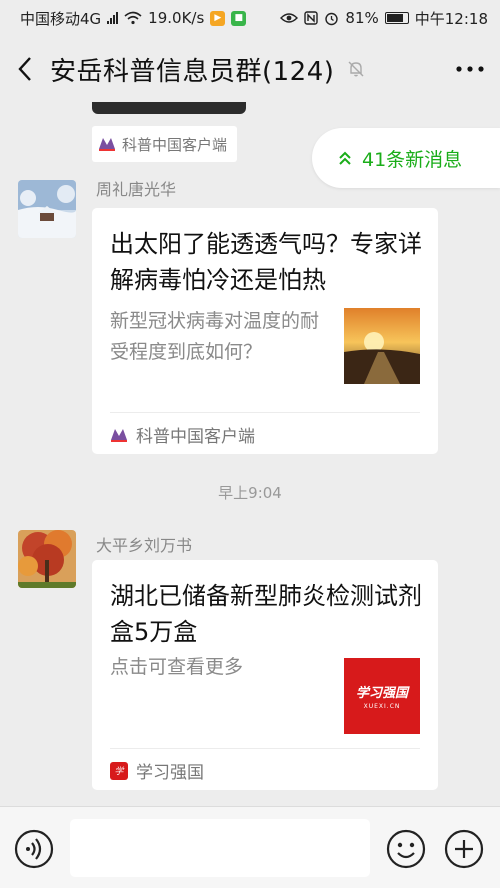  What do you see at coordinates (266, 614) in the screenshot?
I see `card-title: 湖北已储备新型肺炎检测试剂盒5万盒` at bounding box center [266, 614].